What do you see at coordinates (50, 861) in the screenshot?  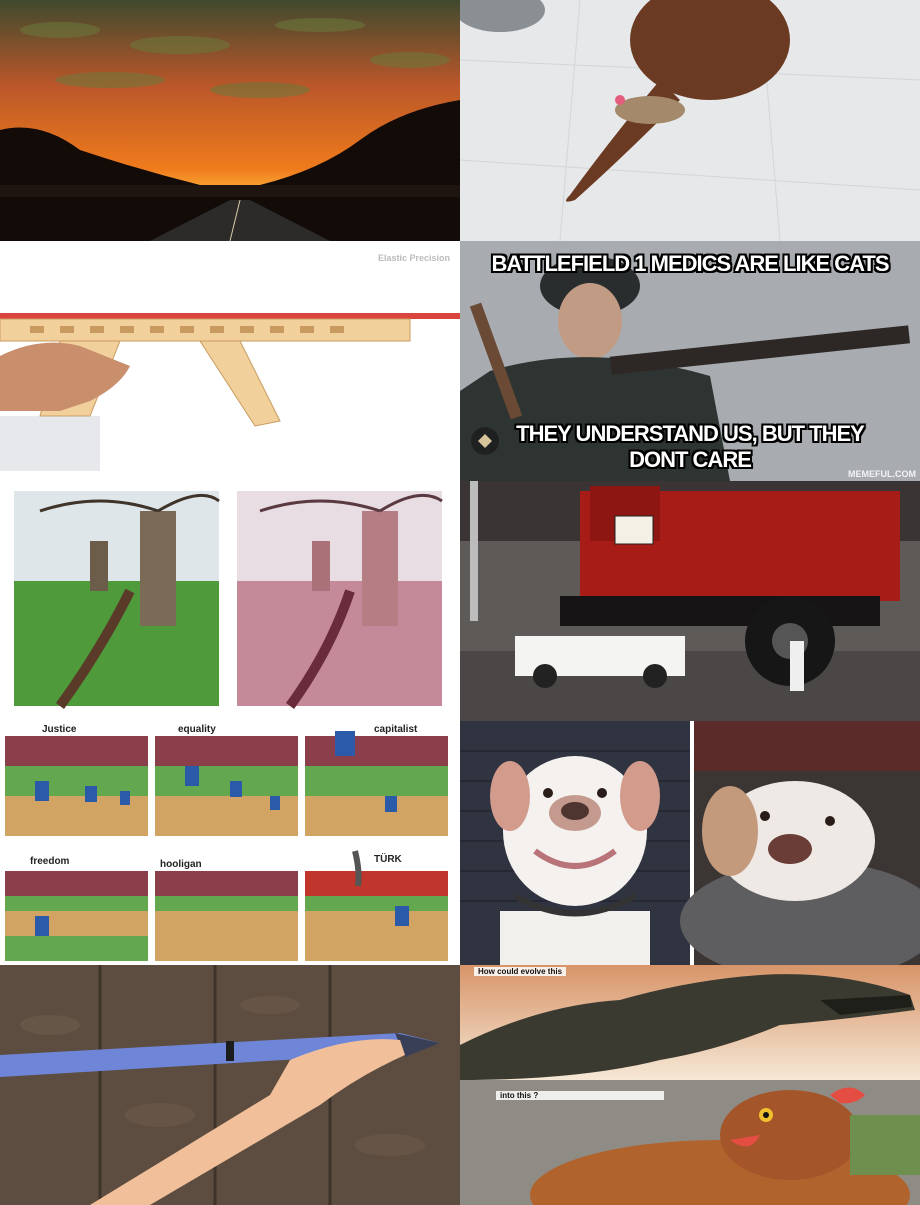 I see `comic-label-freedom: freedom` at bounding box center [50, 861].